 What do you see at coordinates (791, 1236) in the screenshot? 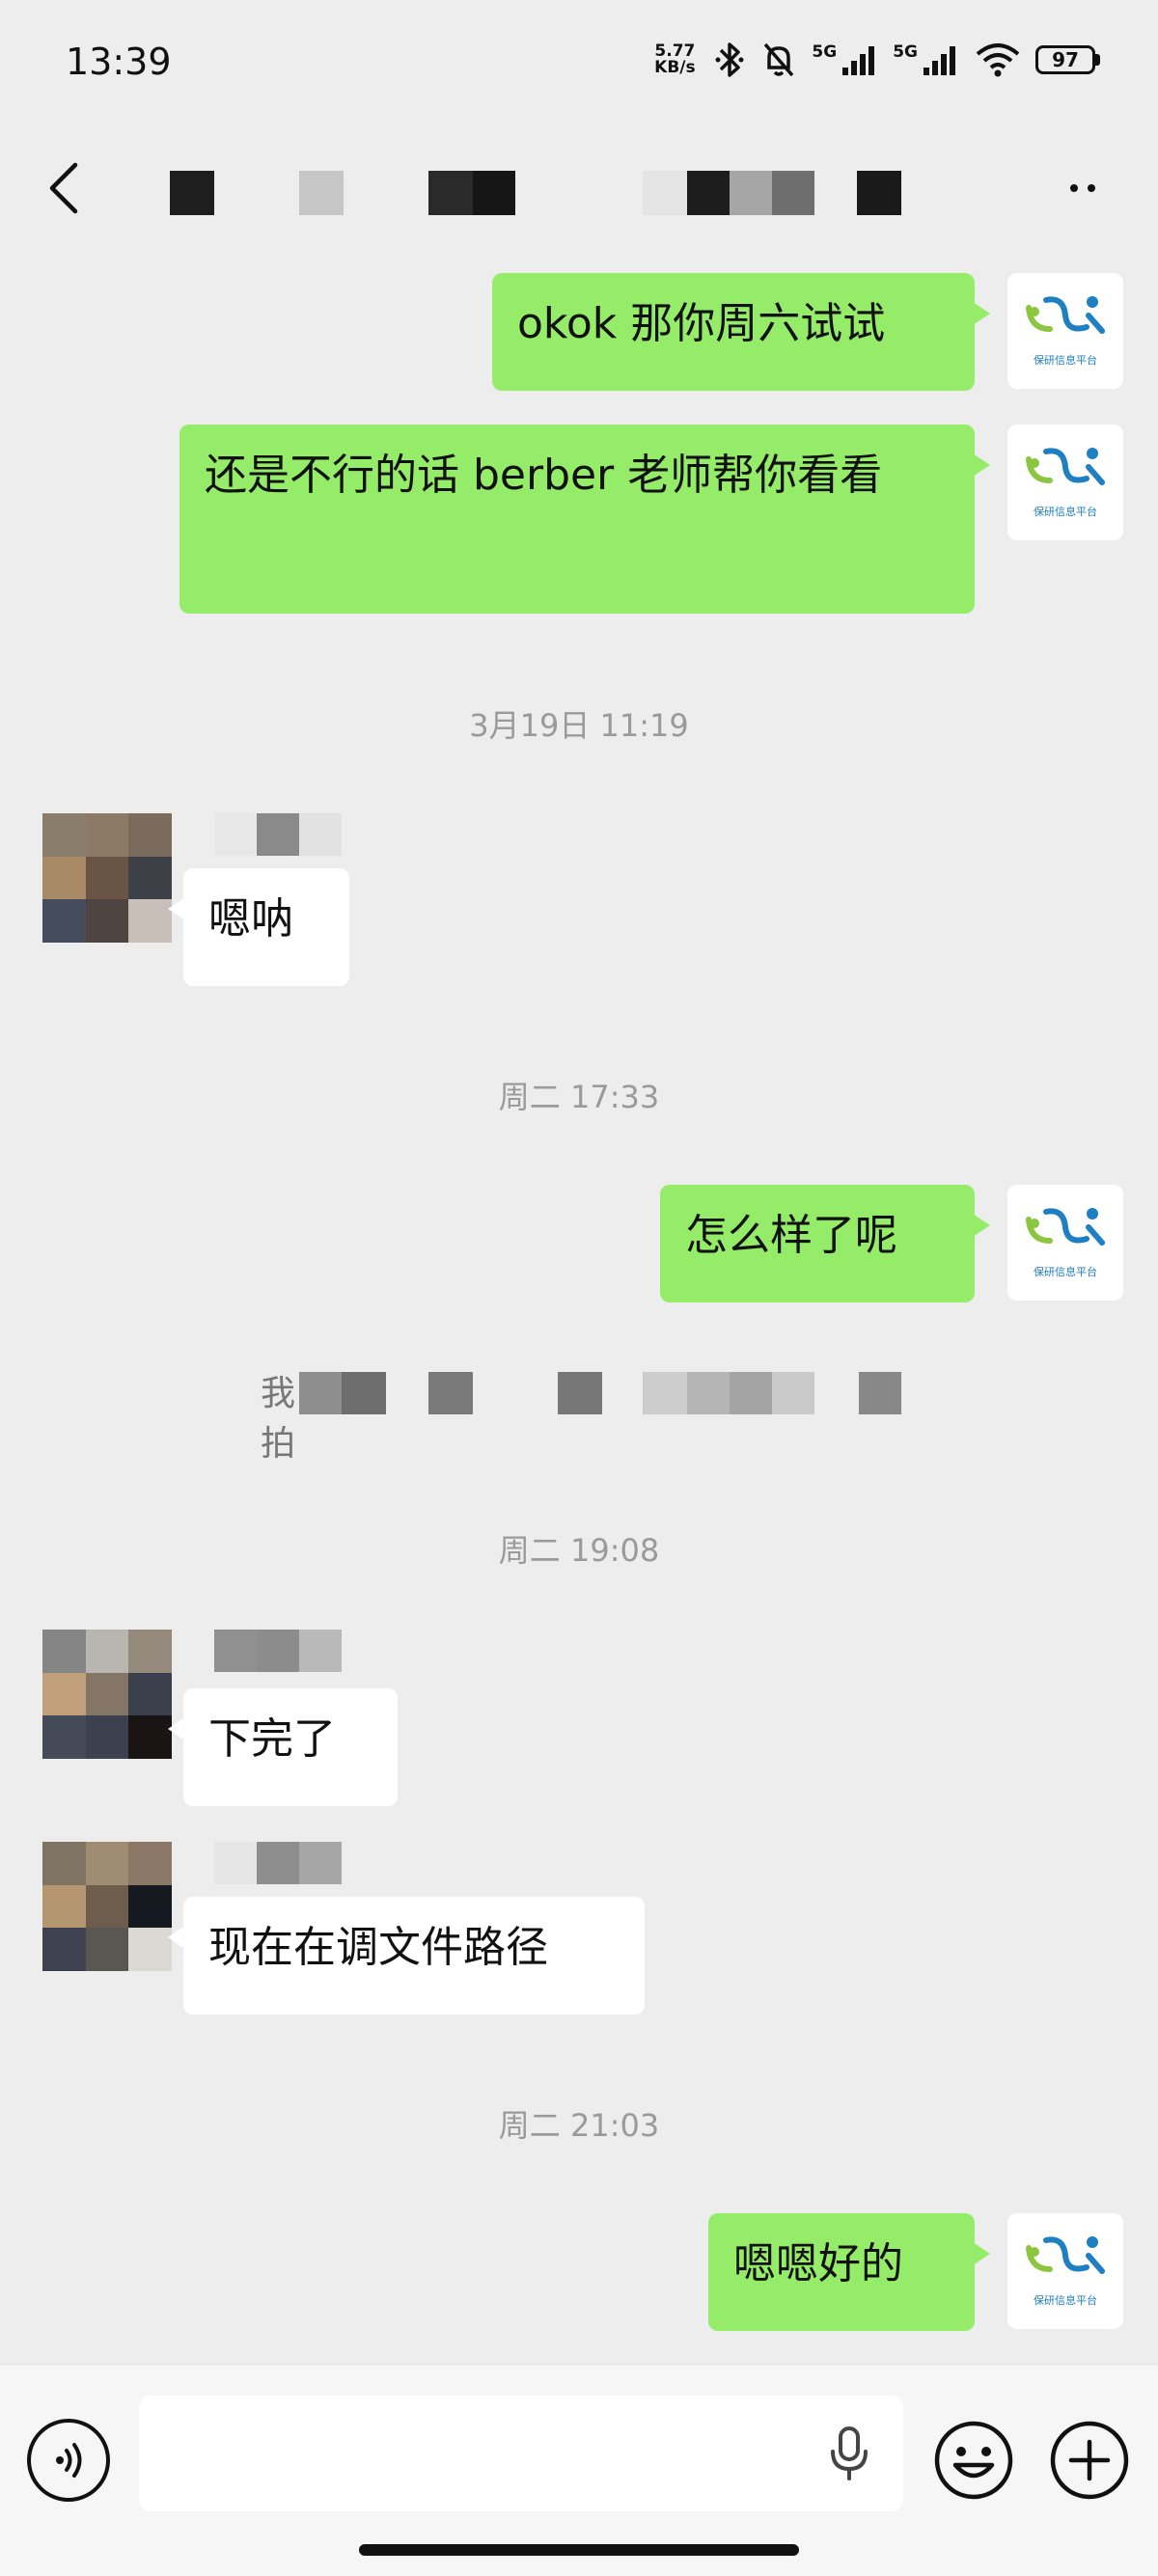
I see `message-text: 怎么样了呢` at bounding box center [791, 1236].